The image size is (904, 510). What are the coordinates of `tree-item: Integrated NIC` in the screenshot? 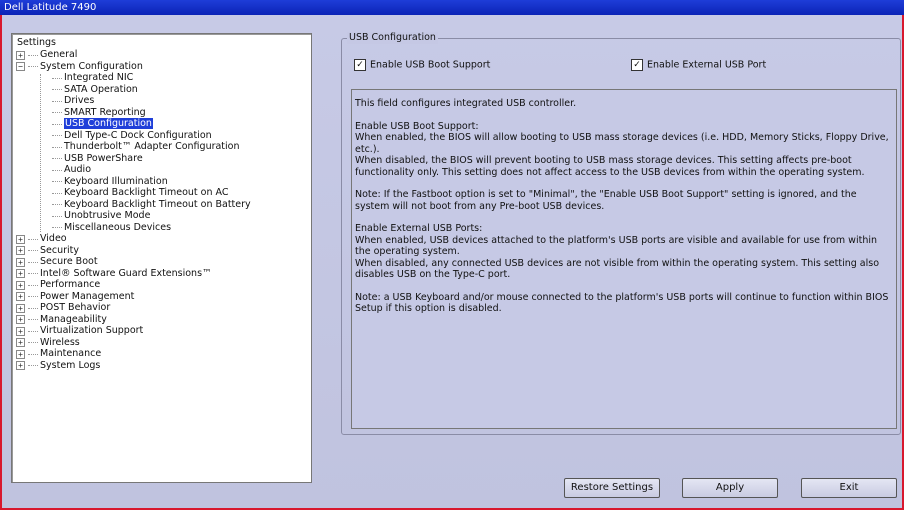 It's located at (92, 78).